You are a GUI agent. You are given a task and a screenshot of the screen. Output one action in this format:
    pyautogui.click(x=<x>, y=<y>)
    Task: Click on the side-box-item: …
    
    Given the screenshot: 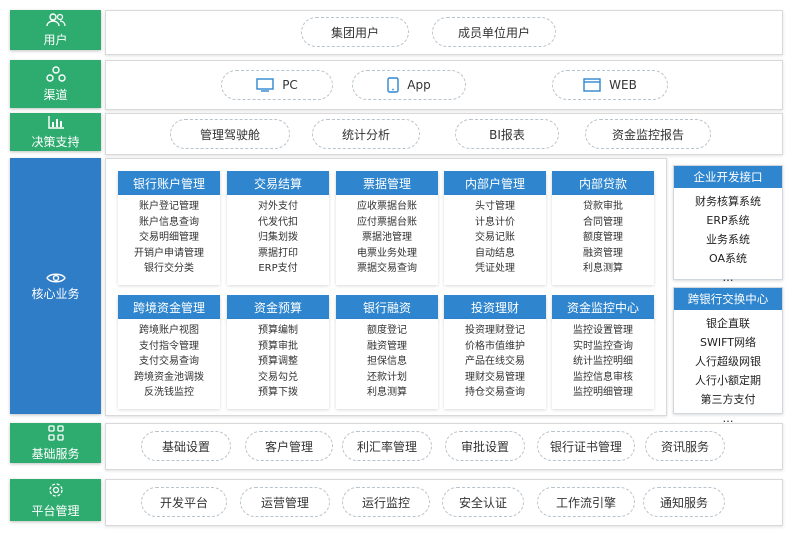 What is the action you would take?
    pyautogui.click(x=728, y=277)
    